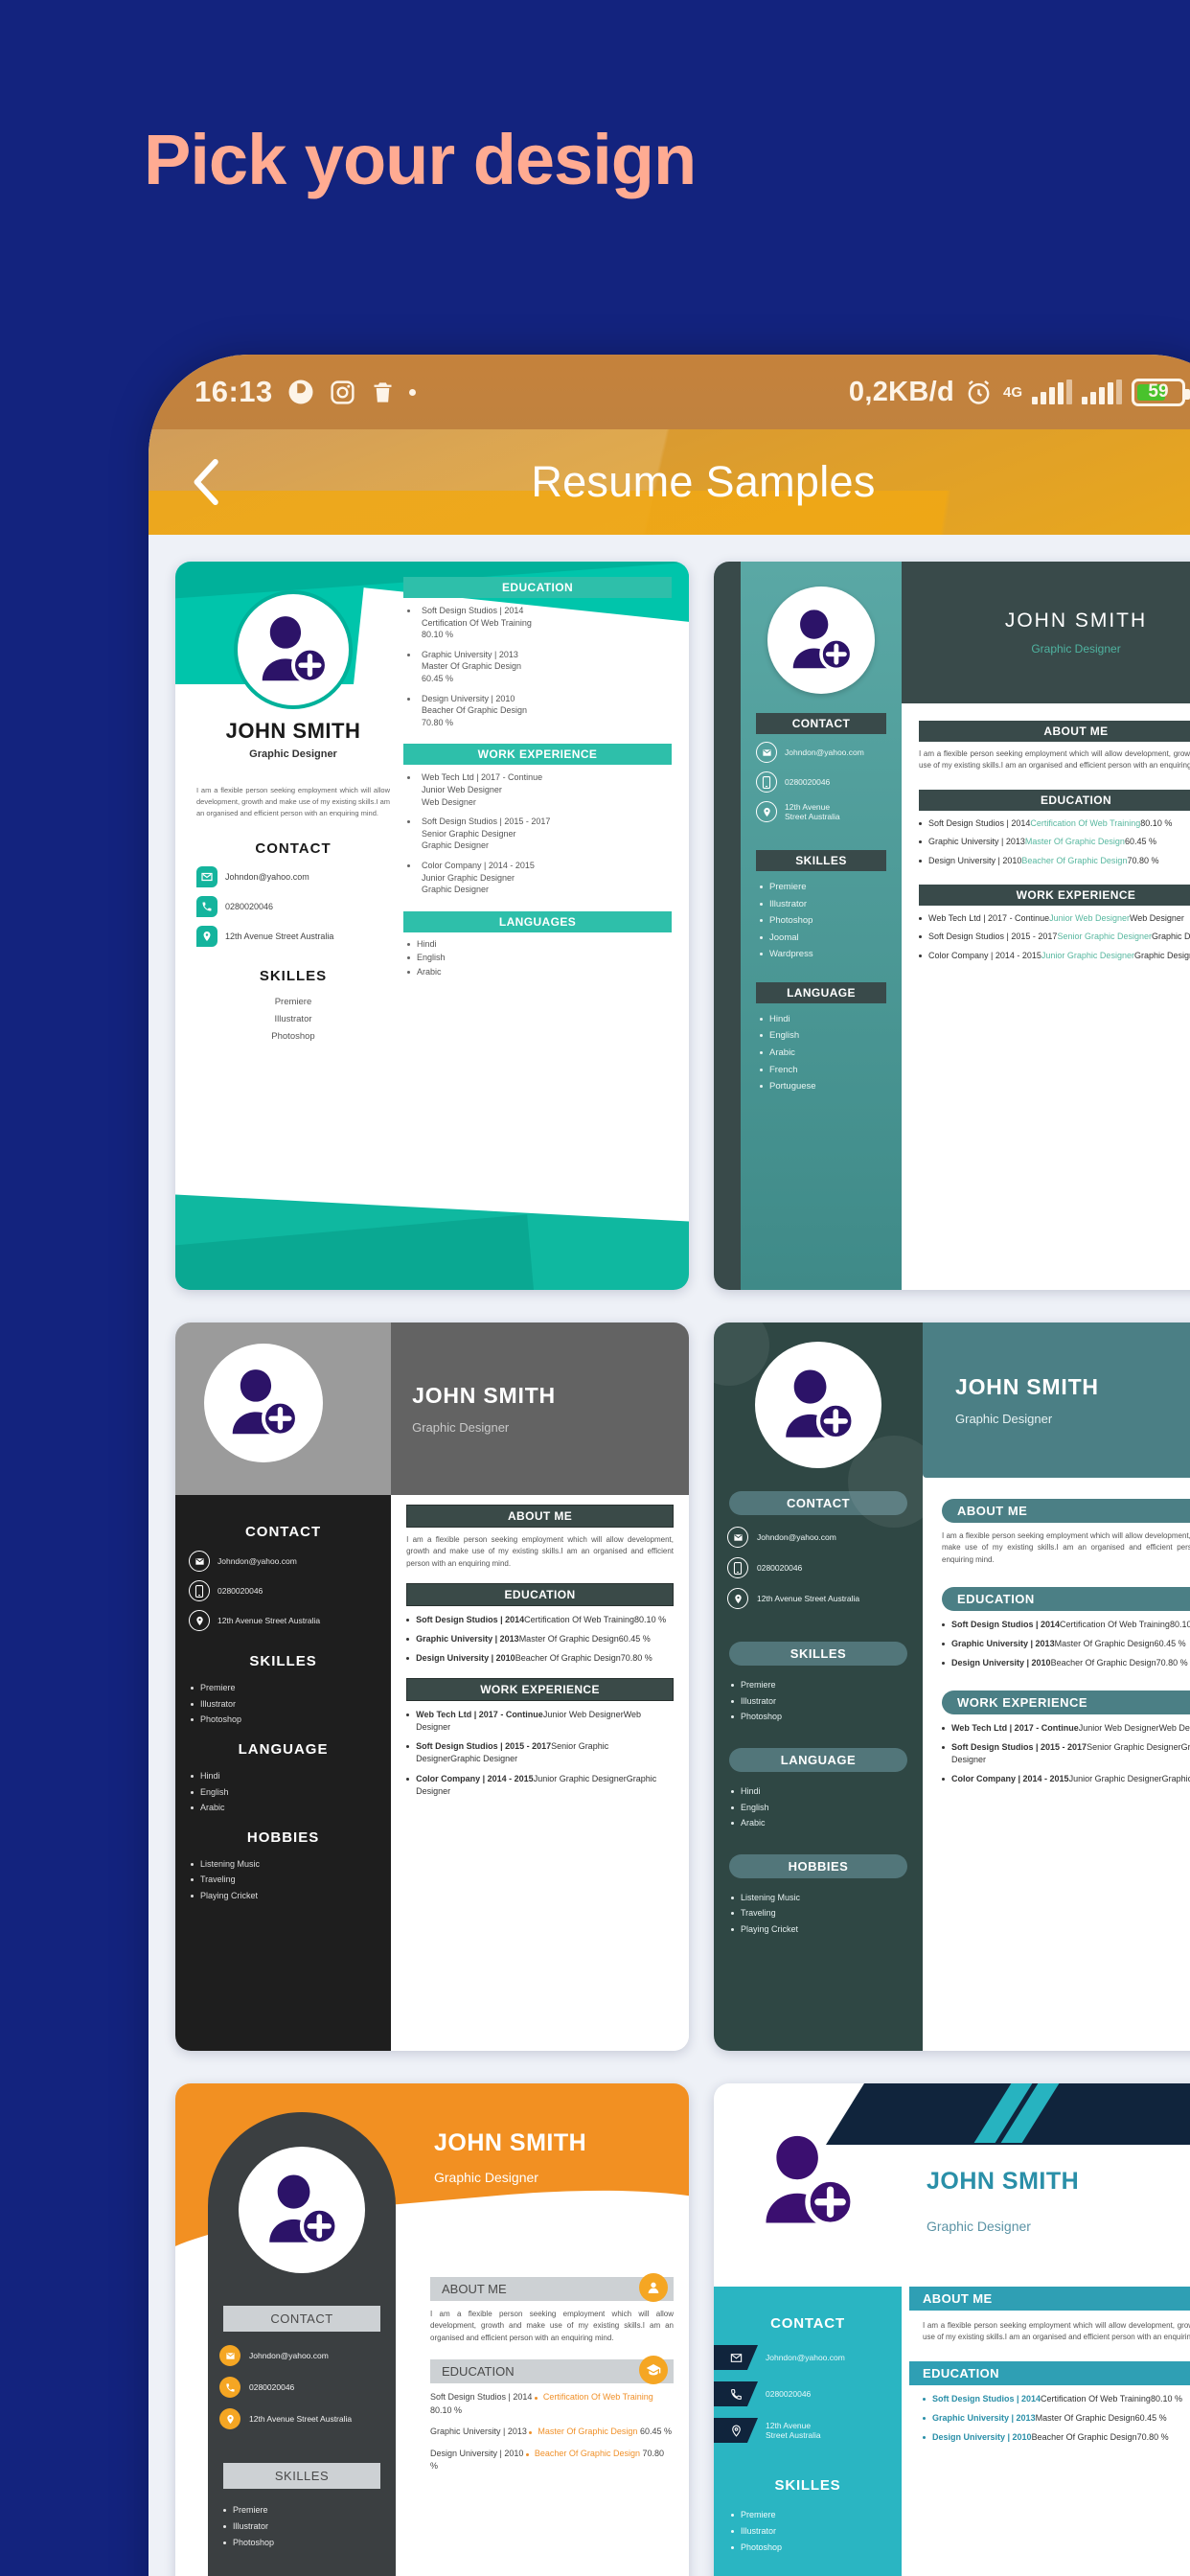  What do you see at coordinates (342, 392) in the screenshot?
I see `instagram-icon` at bounding box center [342, 392].